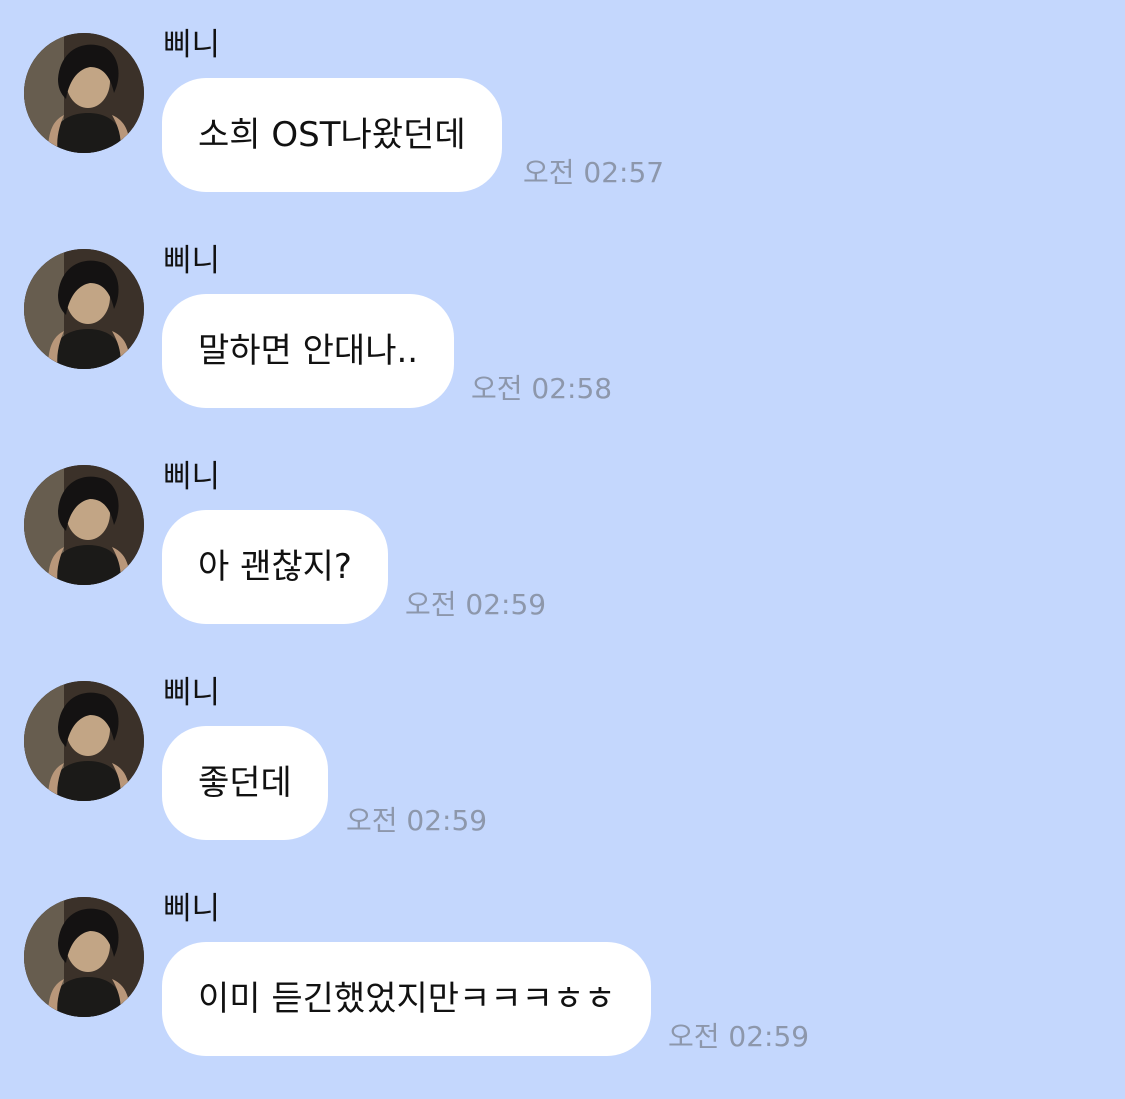 The height and width of the screenshot is (1099, 1125). I want to click on message-bubble: 좋던데, so click(245, 783).